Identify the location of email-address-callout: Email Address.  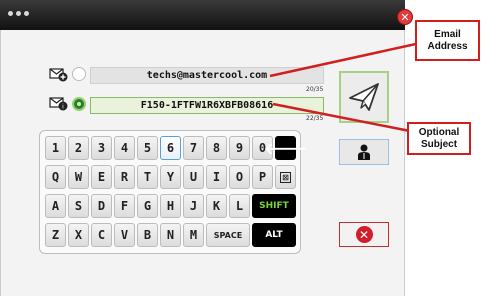
(447, 40).